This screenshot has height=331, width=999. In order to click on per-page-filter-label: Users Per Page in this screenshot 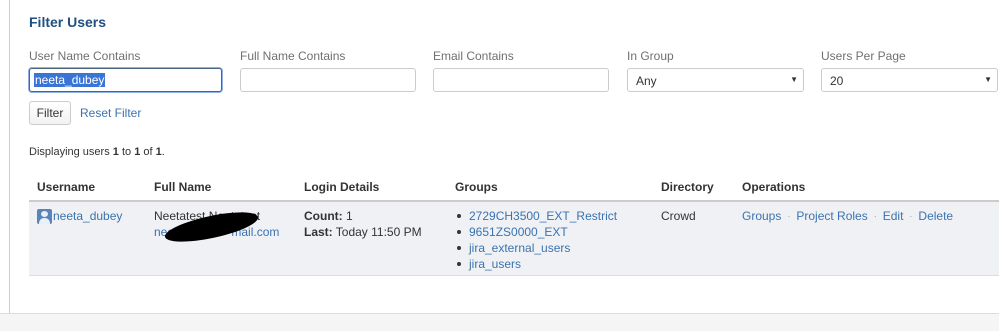, I will do `click(863, 56)`.